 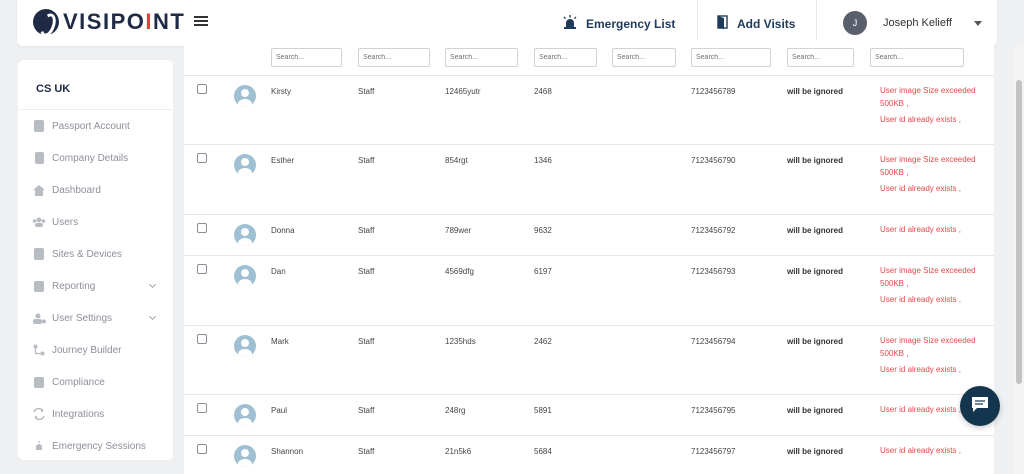 What do you see at coordinates (713, 230) in the screenshot?
I see `phone-cell: 7123456792` at bounding box center [713, 230].